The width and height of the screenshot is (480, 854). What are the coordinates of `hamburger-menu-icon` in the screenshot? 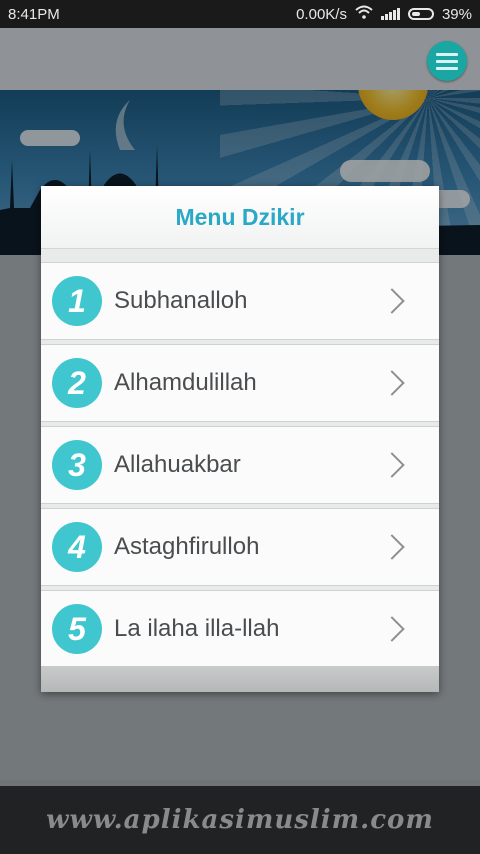 It's located at (447, 61).